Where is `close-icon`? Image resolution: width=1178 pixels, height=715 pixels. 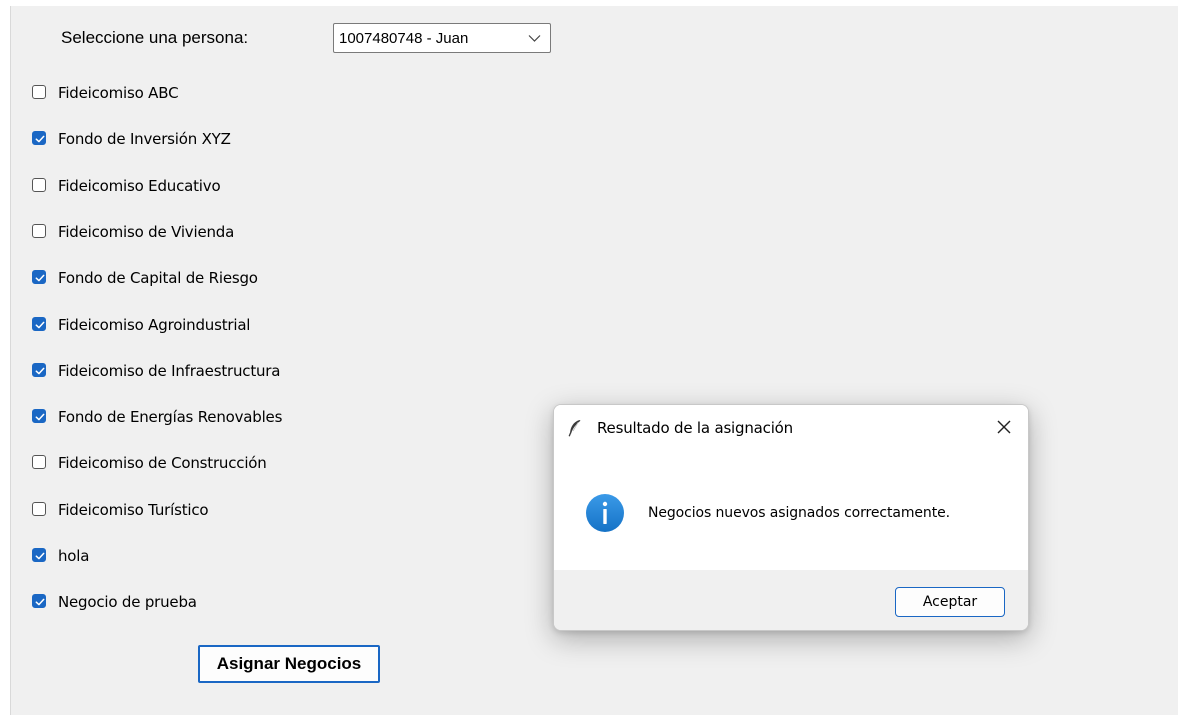 close-icon is located at coordinates (1004, 427).